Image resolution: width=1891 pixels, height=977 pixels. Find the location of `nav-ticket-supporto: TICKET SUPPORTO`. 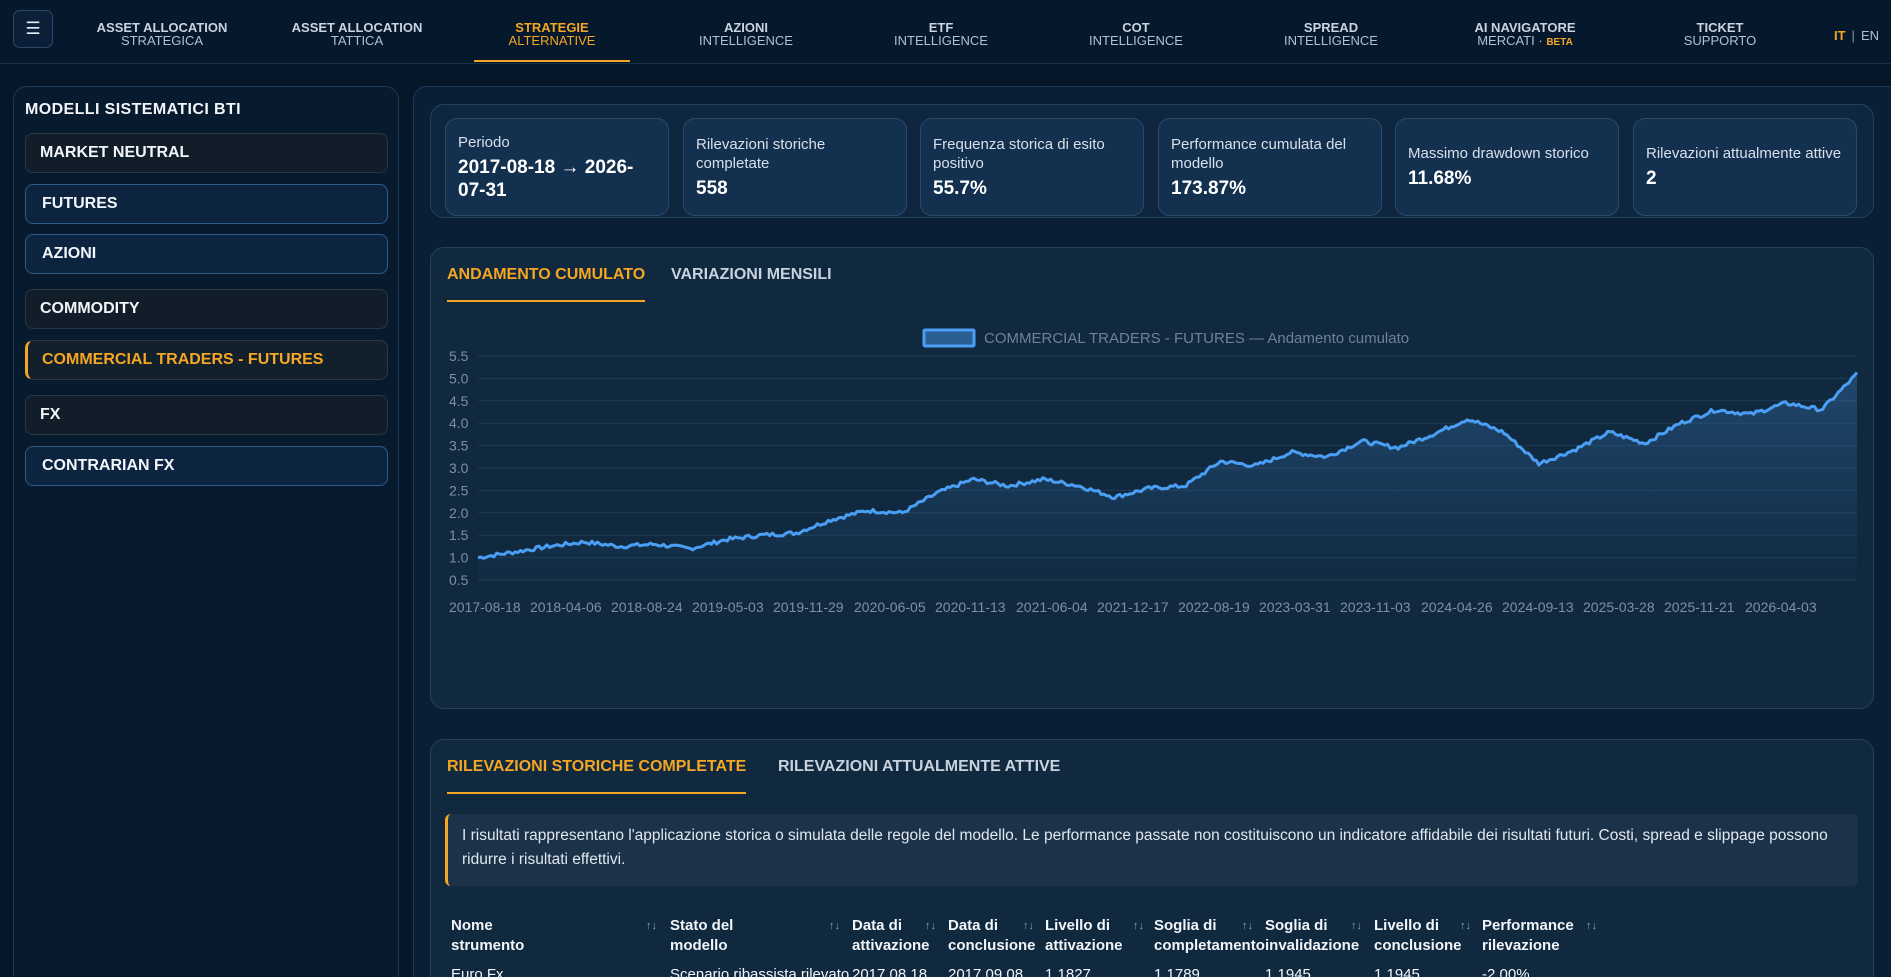

nav-ticket-supporto: TICKET SUPPORTO is located at coordinates (1720, 31).